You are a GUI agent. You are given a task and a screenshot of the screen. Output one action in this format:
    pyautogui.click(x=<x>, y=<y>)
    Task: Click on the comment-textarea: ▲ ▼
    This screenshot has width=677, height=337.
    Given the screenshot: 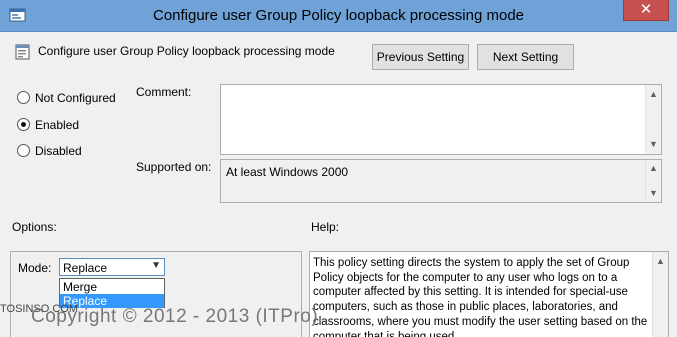 What is the action you would take?
    pyautogui.click(x=441, y=119)
    